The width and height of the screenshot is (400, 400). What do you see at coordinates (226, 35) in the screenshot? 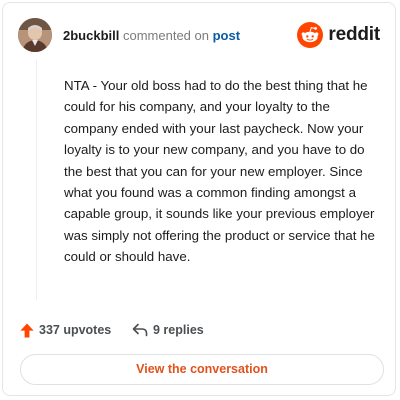
I see `post-link: post` at bounding box center [226, 35].